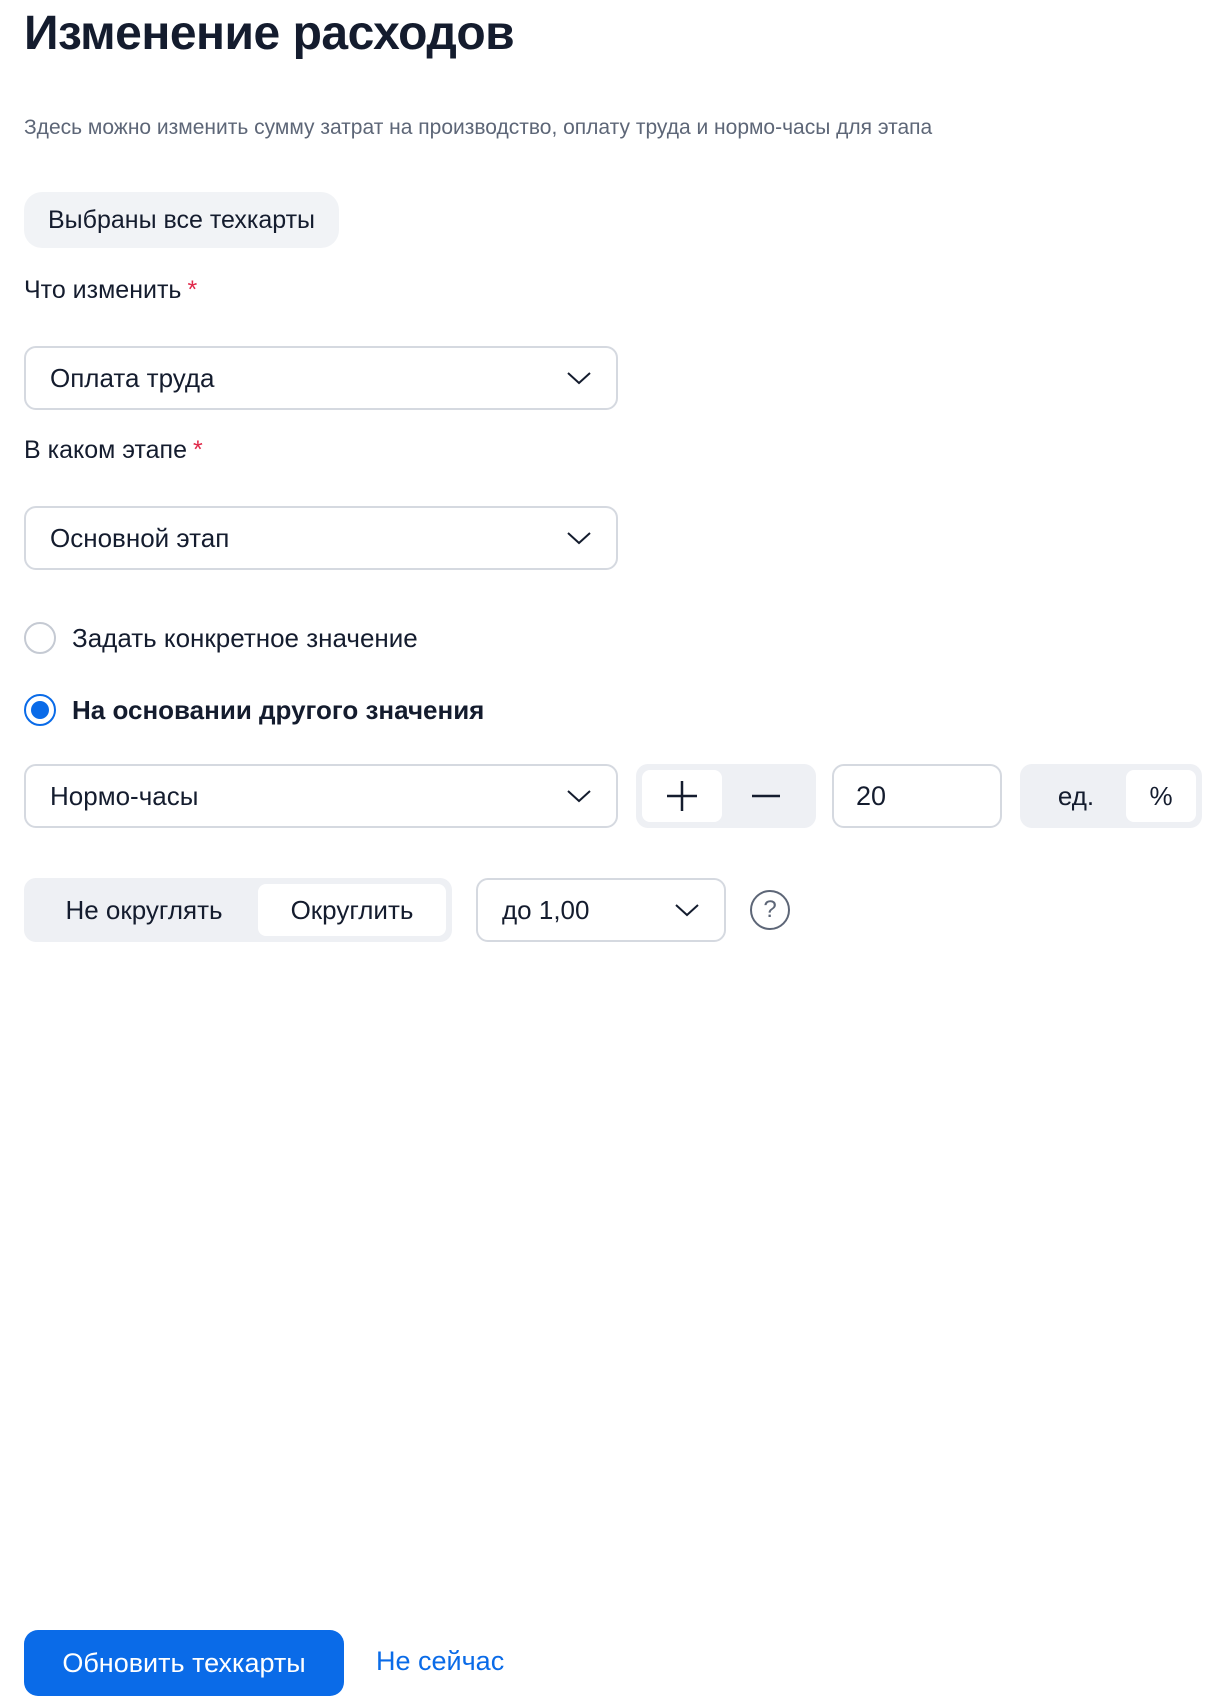 This screenshot has width=1216, height=1704. I want to click on stage-label: В каком этапе *, so click(113, 450).